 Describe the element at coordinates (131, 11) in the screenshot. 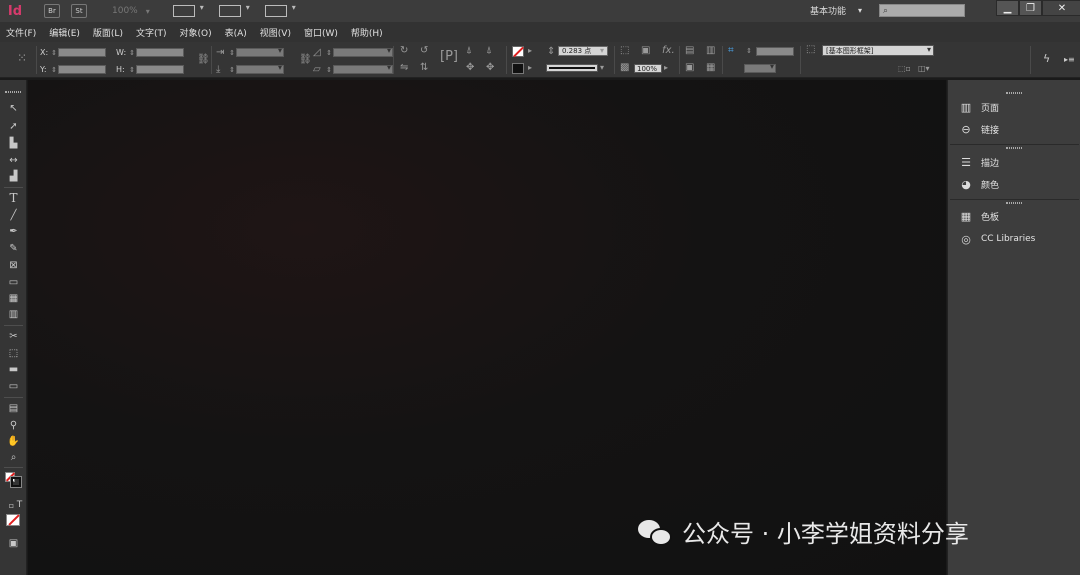

I see `zoom-level: 100% ▾` at that location.